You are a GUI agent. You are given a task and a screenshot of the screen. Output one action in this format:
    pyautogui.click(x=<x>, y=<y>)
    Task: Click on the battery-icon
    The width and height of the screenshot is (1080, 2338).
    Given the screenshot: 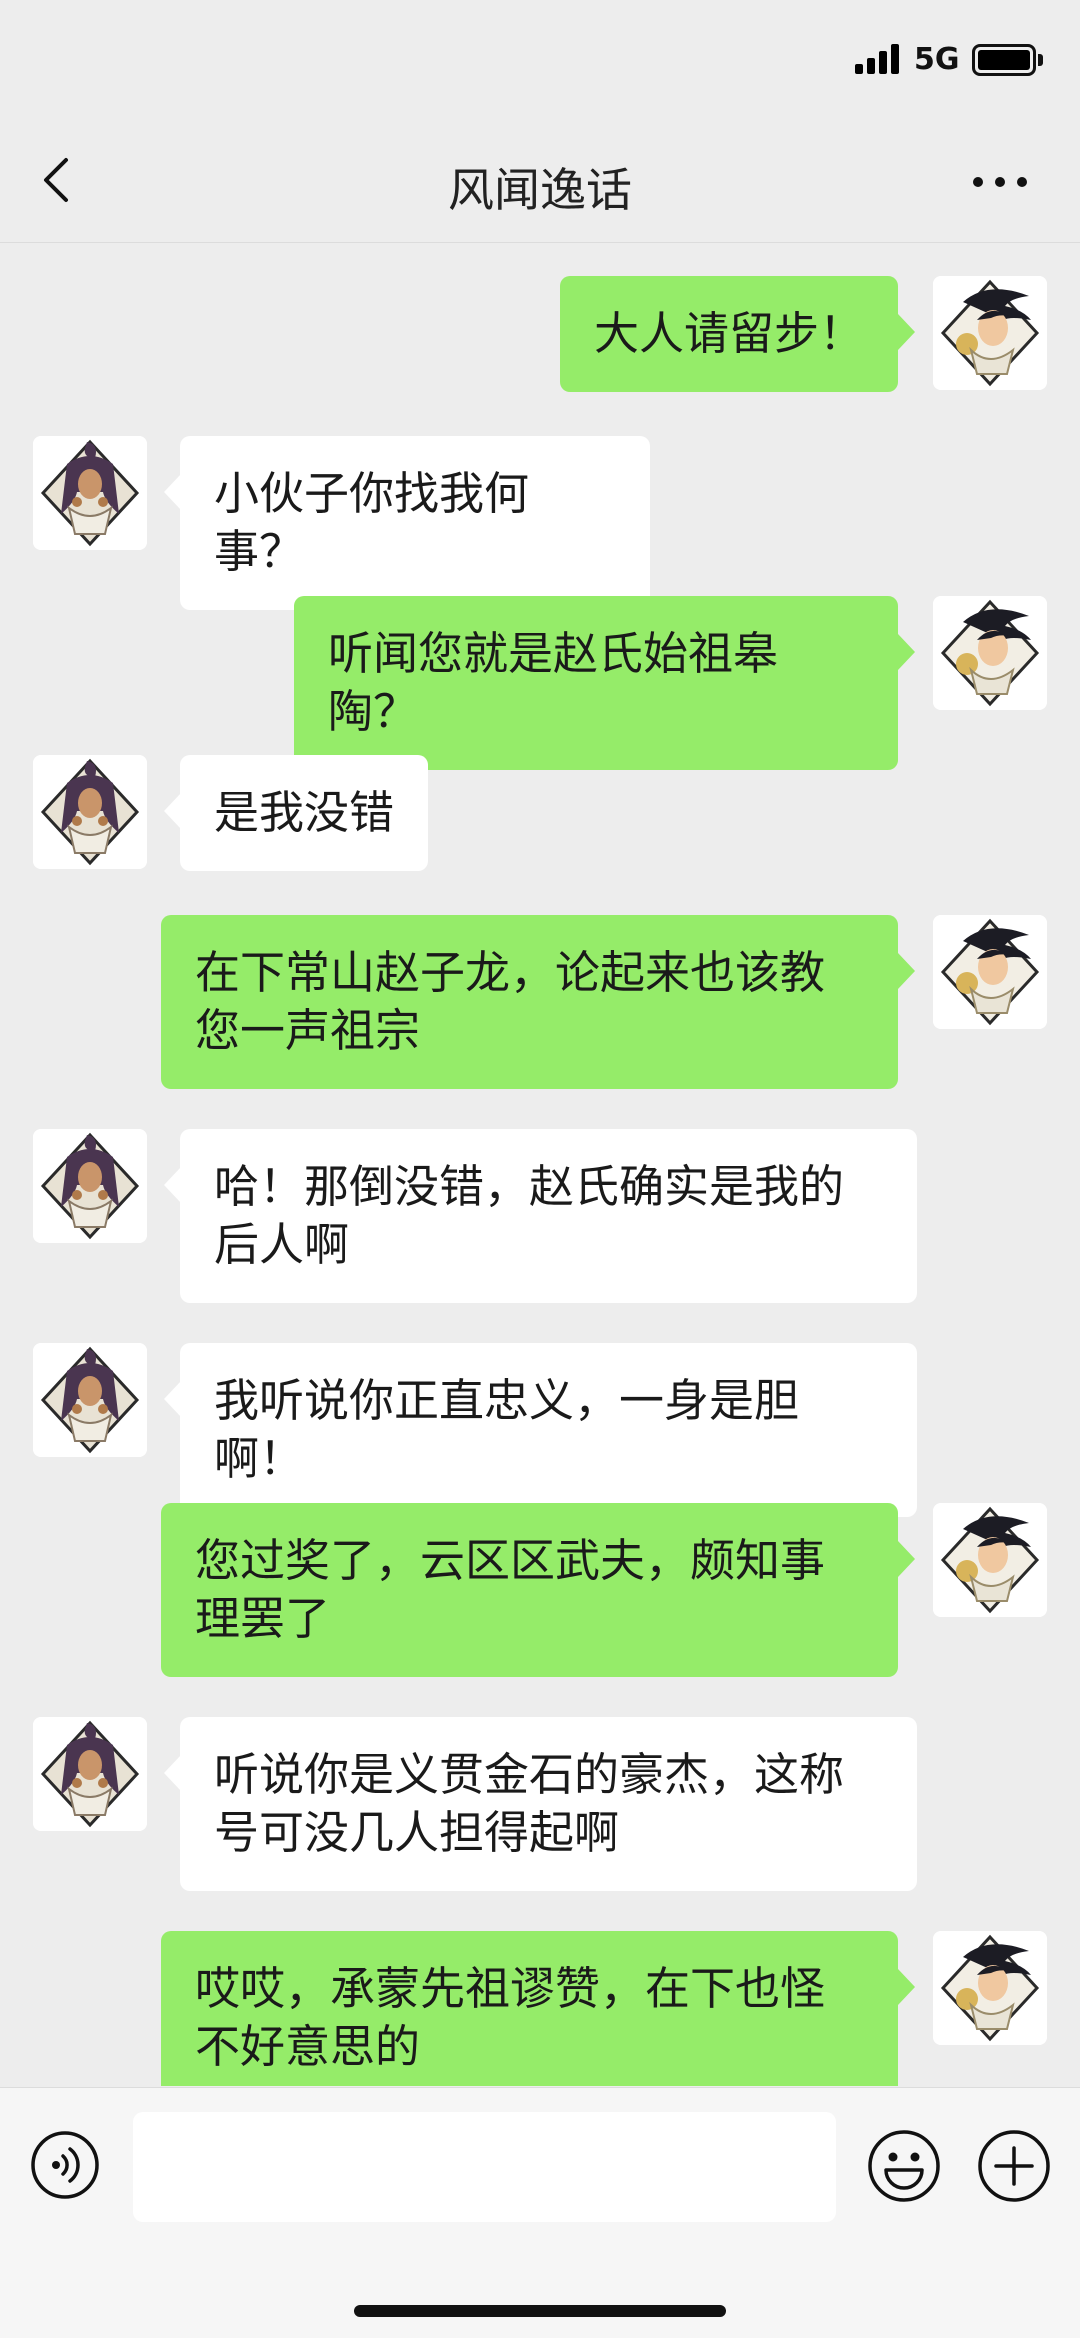 What is the action you would take?
    pyautogui.click(x=1004, y=60)
    